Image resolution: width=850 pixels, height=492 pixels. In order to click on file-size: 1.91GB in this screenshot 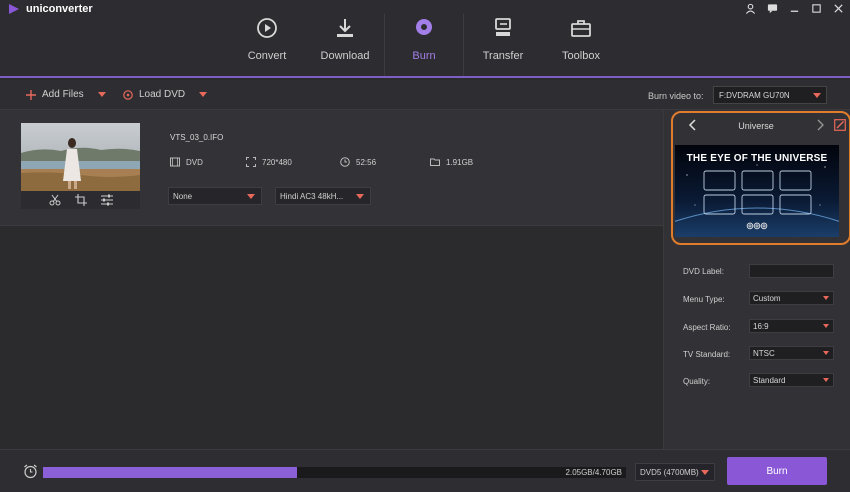, I will do `click(451, 162)`.